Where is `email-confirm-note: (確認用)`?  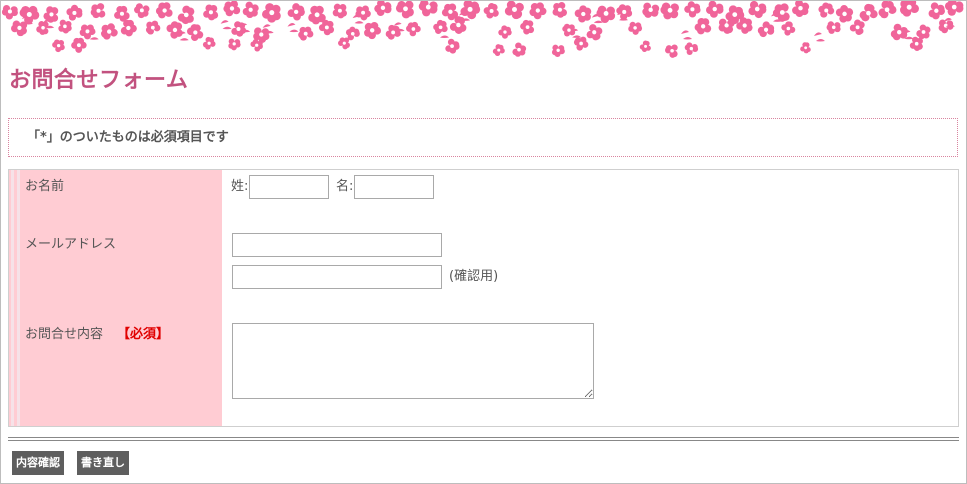 email-confirm-note: (確認用) is located at coordinates (474, 276).